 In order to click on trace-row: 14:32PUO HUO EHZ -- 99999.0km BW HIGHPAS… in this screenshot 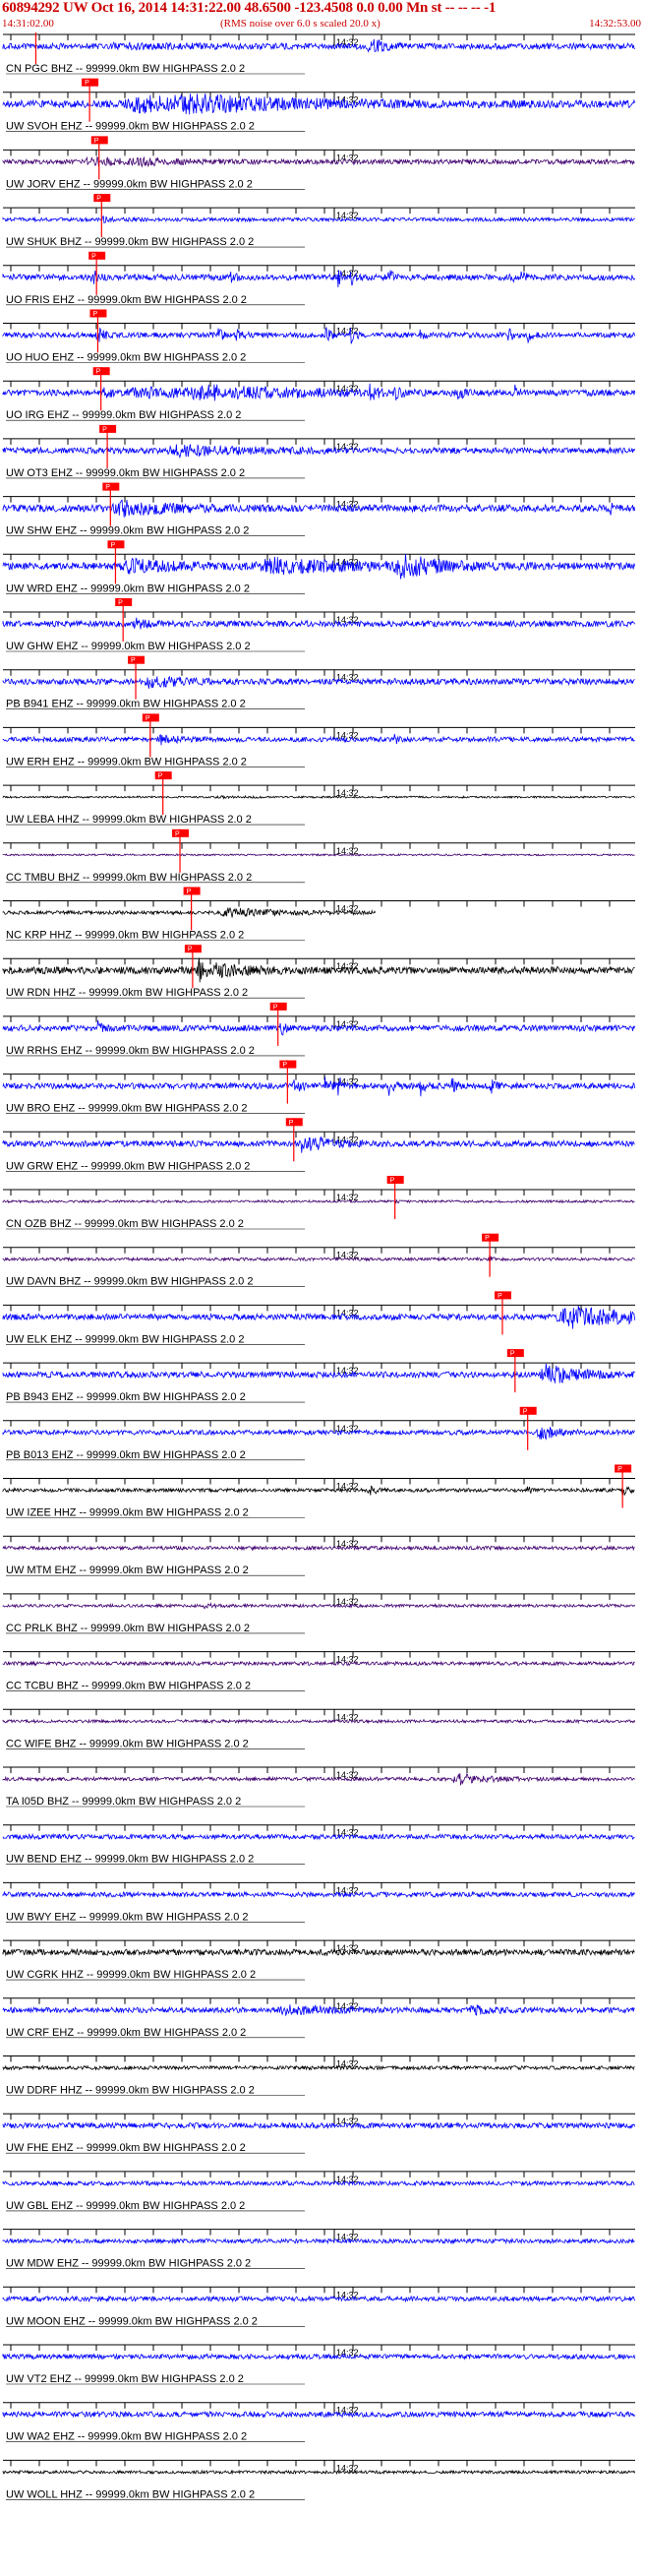, I will do `click(318, 336)`.